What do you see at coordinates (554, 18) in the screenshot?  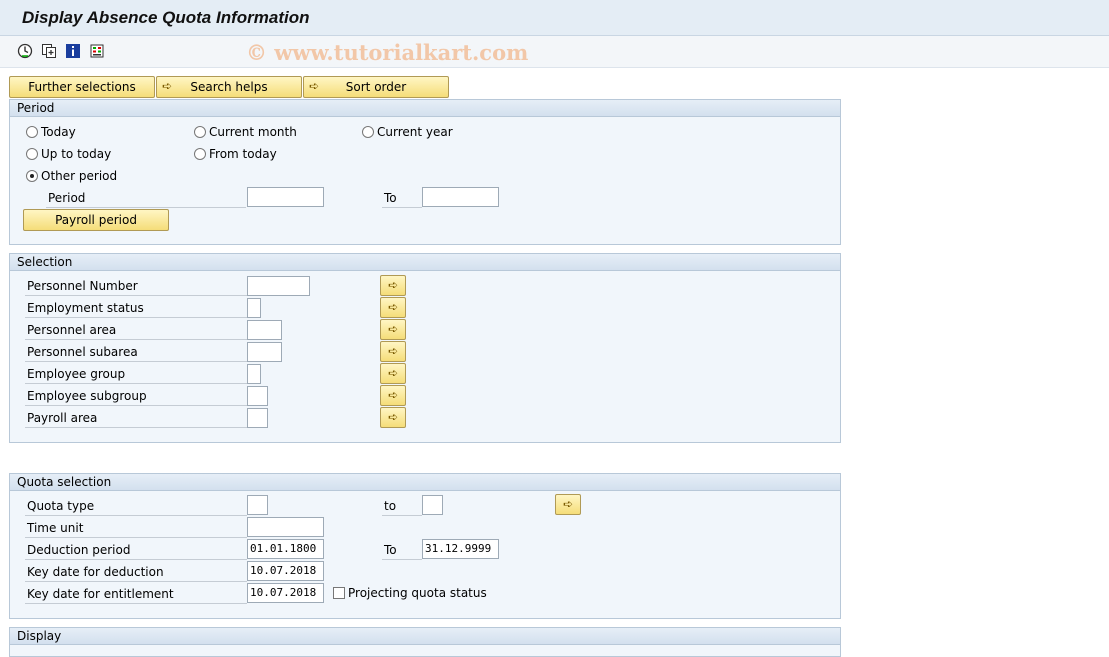 I see `title-bar: Display Absence Quota Information` at bounding box center [554, 18].